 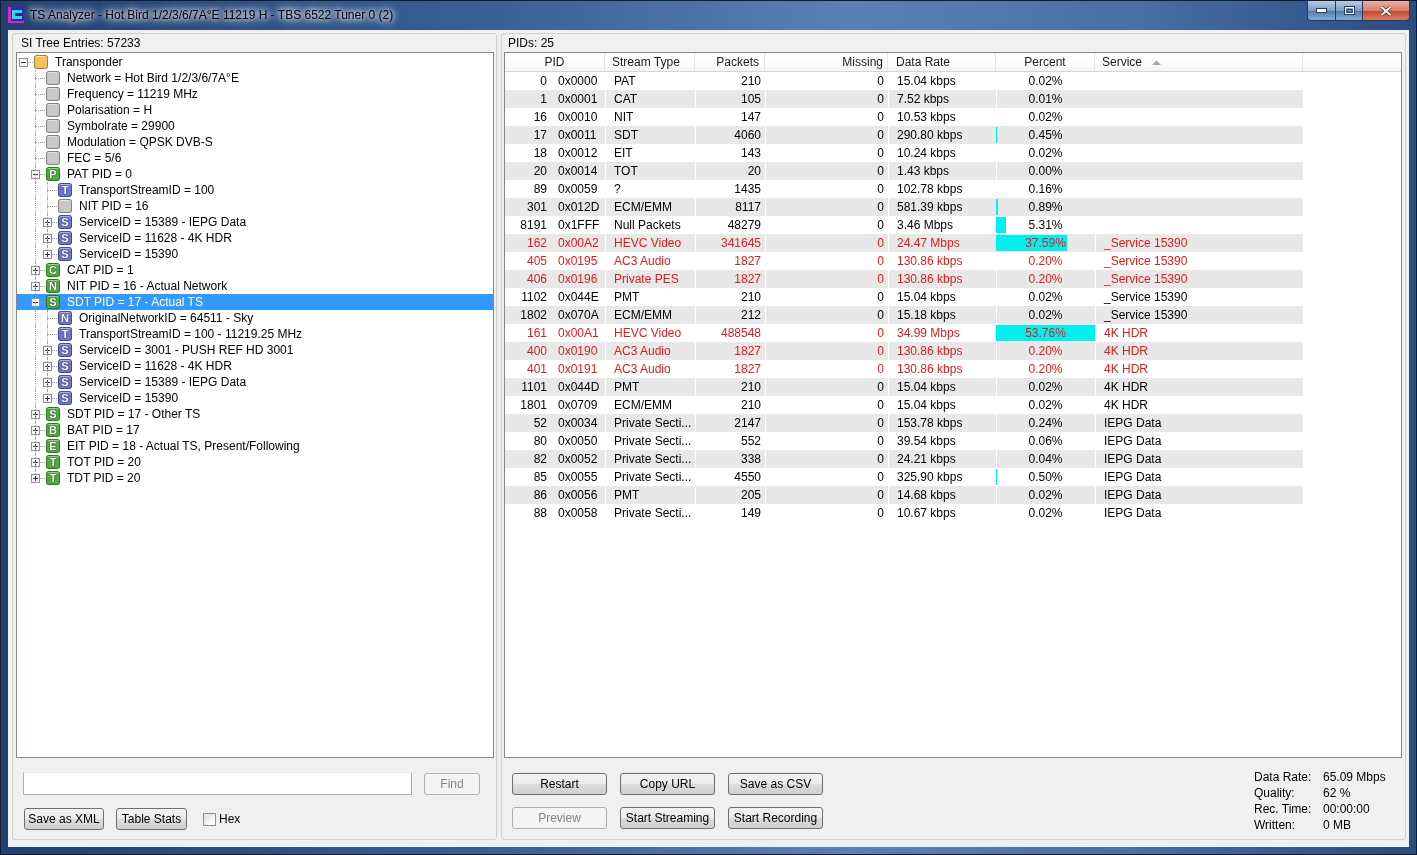 What do you see at coordinates (255, 206) in the screenshot?
I see `tree-item: NIT PID = 16` at bounding box center [255, 206].